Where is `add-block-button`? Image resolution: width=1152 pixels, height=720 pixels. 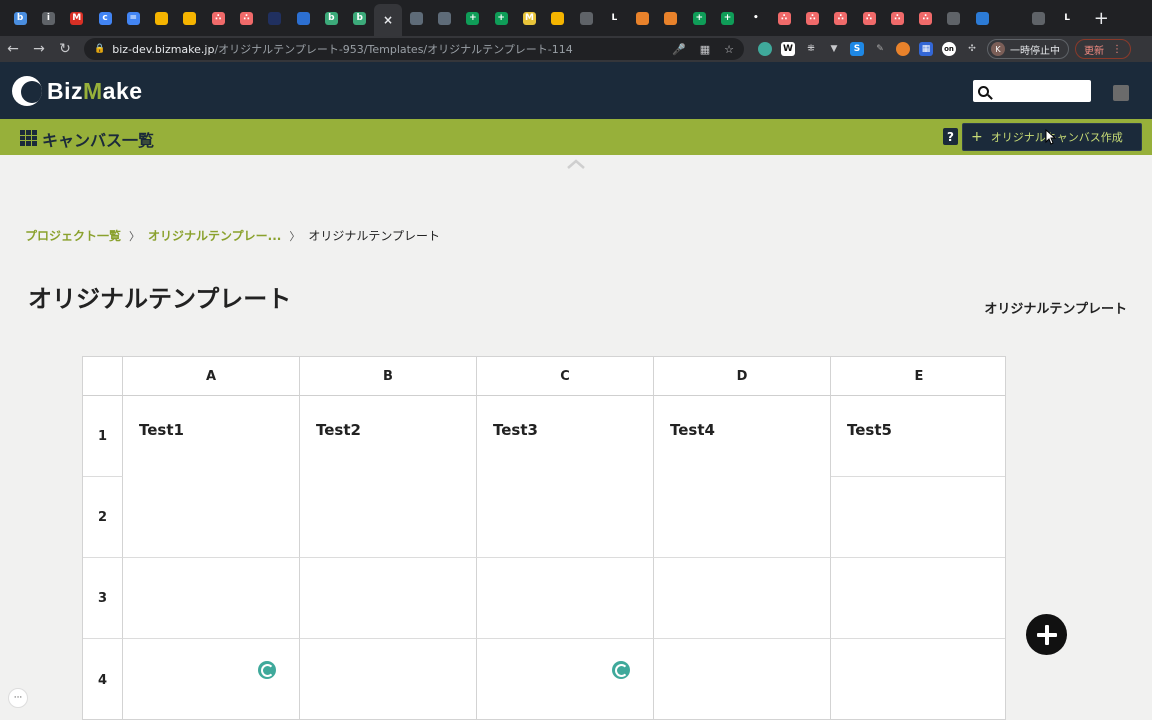 add-block-button is located at coordinates (1046, 634).